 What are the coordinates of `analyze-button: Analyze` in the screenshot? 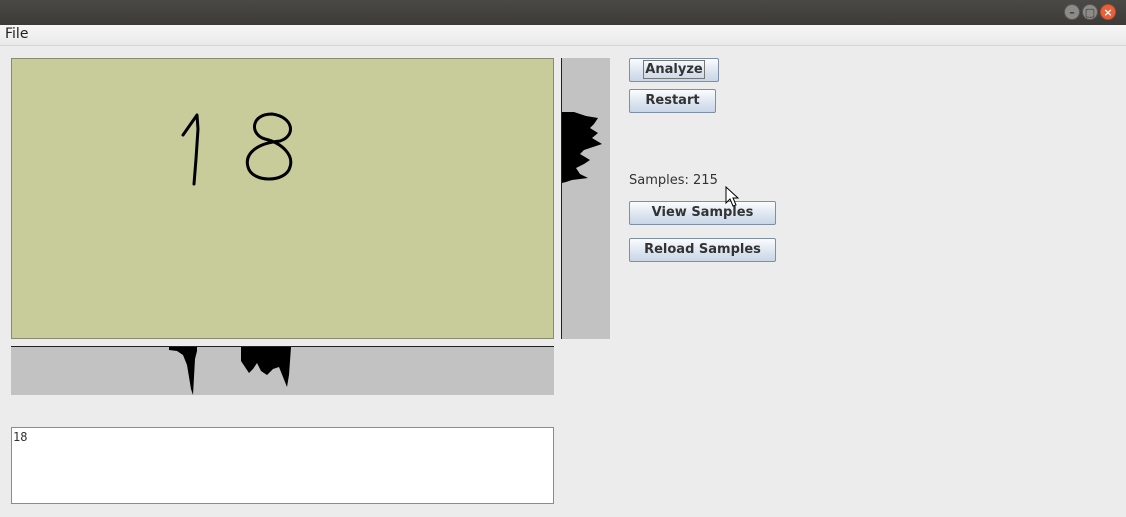 It's located at (674, 70).